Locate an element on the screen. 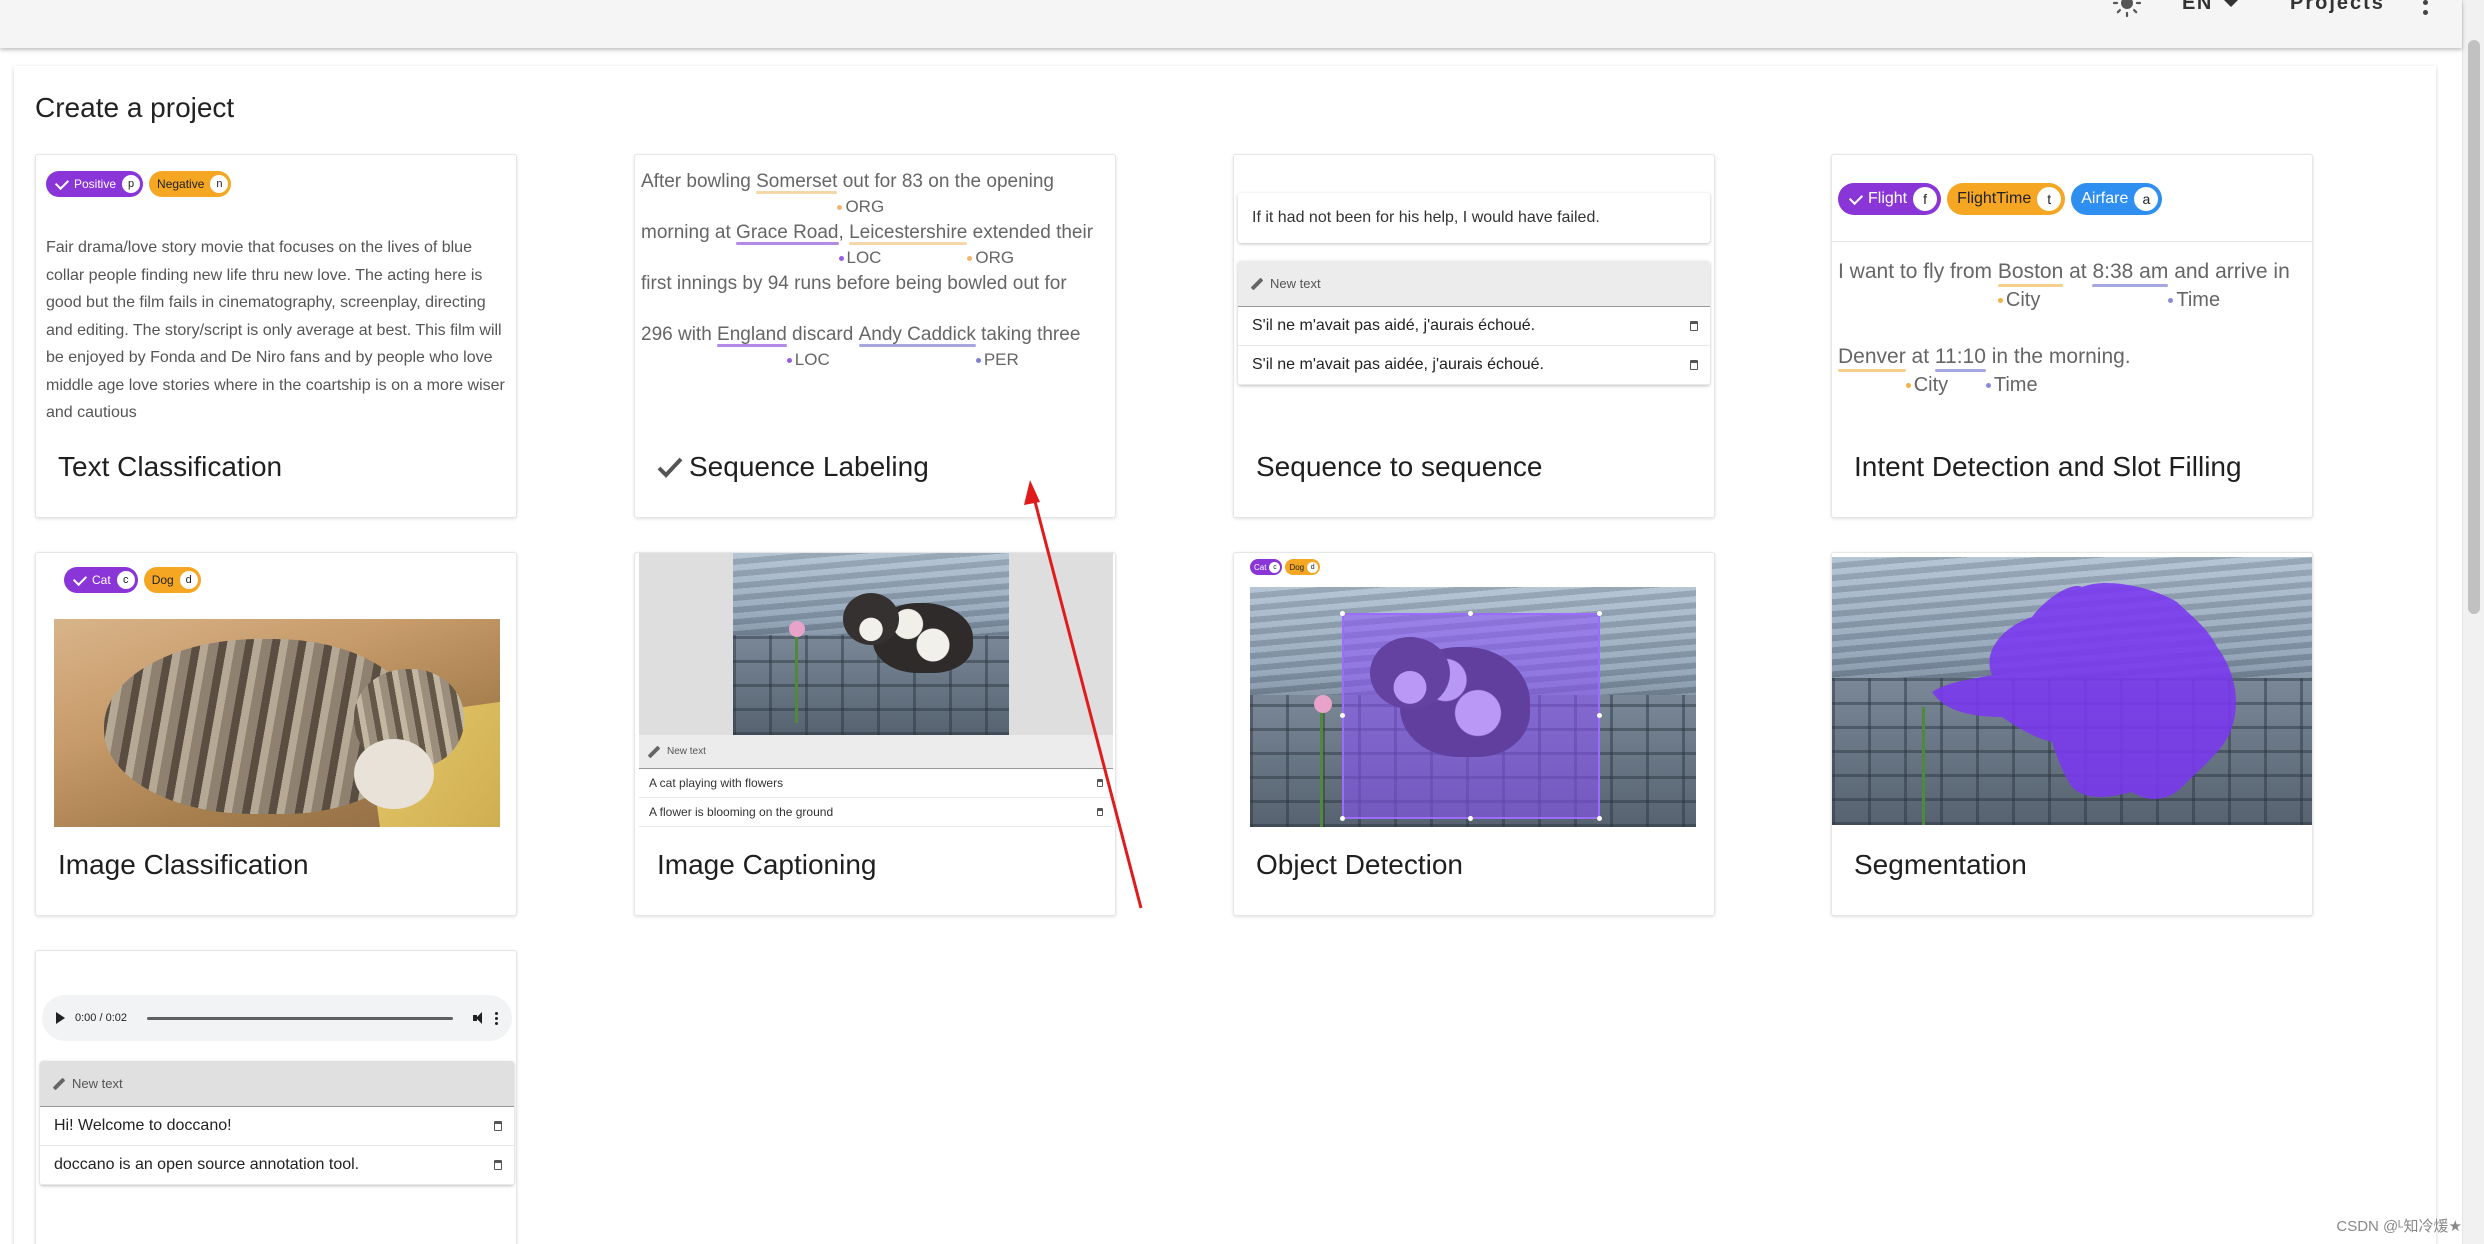 This screenshot has height=1244, width=2484. language-label: EN is located at coordinates (2197, 7).